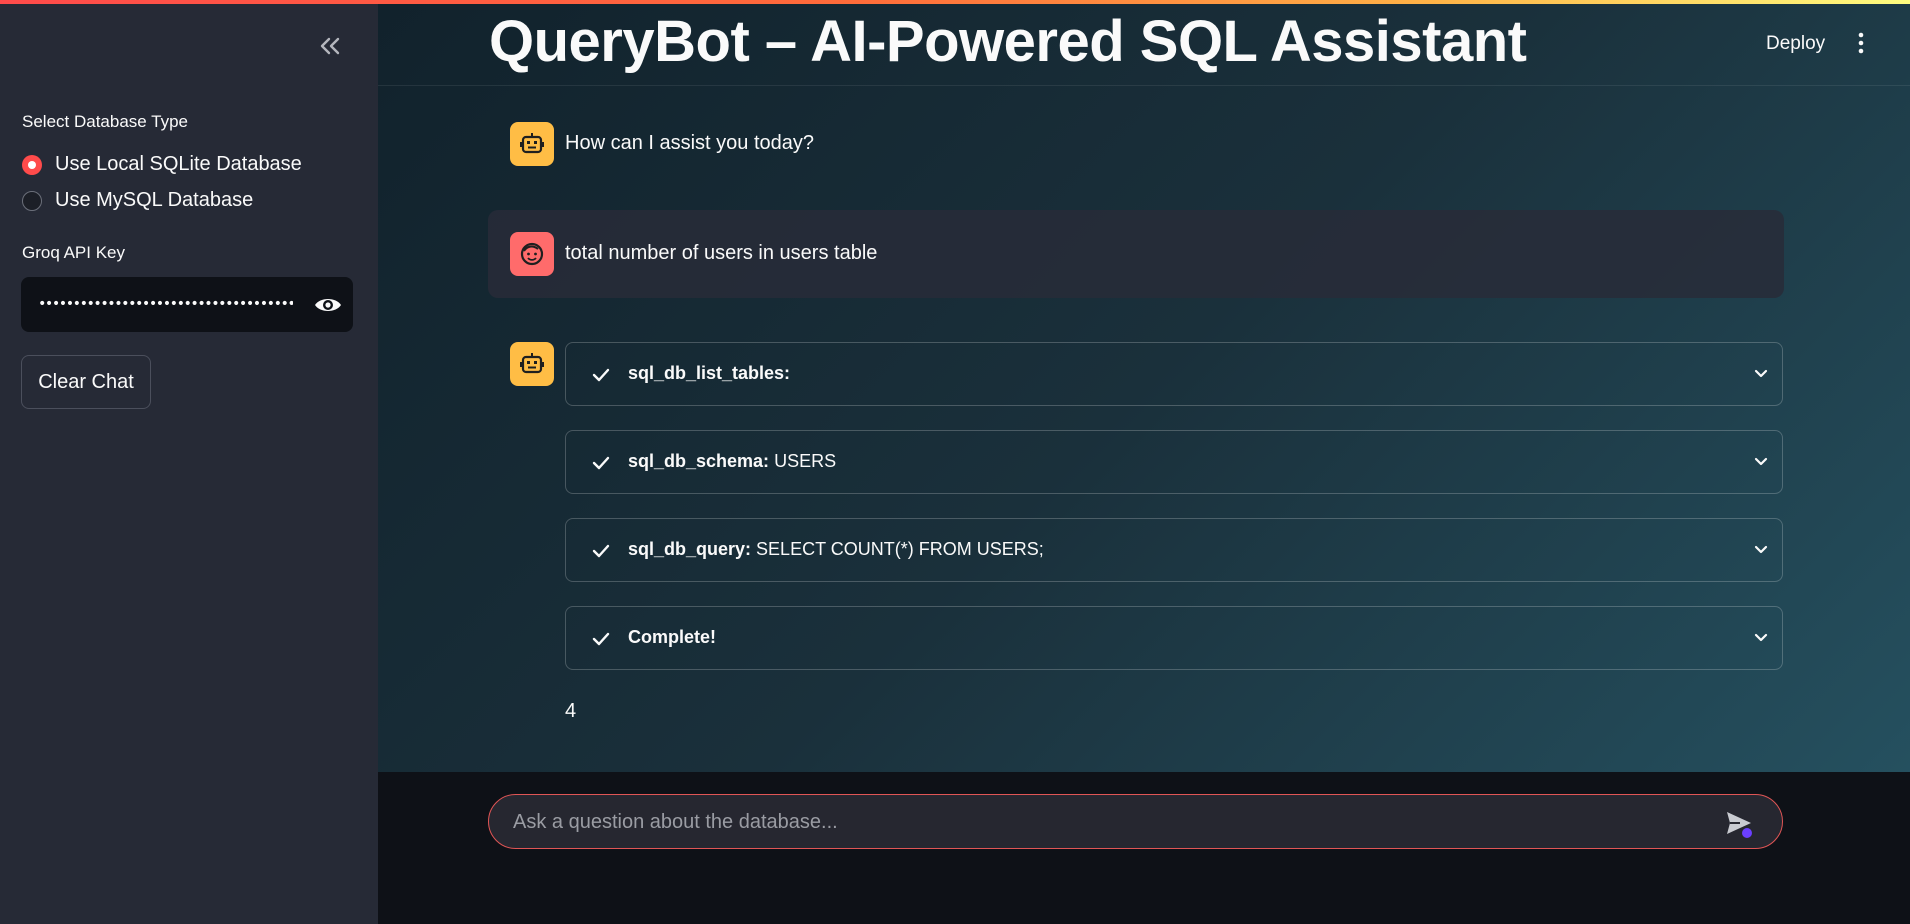  What do you see at coordinates (73, 252) in the screenshot?
I see `api-key-label: Groq API Key` at bounding box center [73, 252].